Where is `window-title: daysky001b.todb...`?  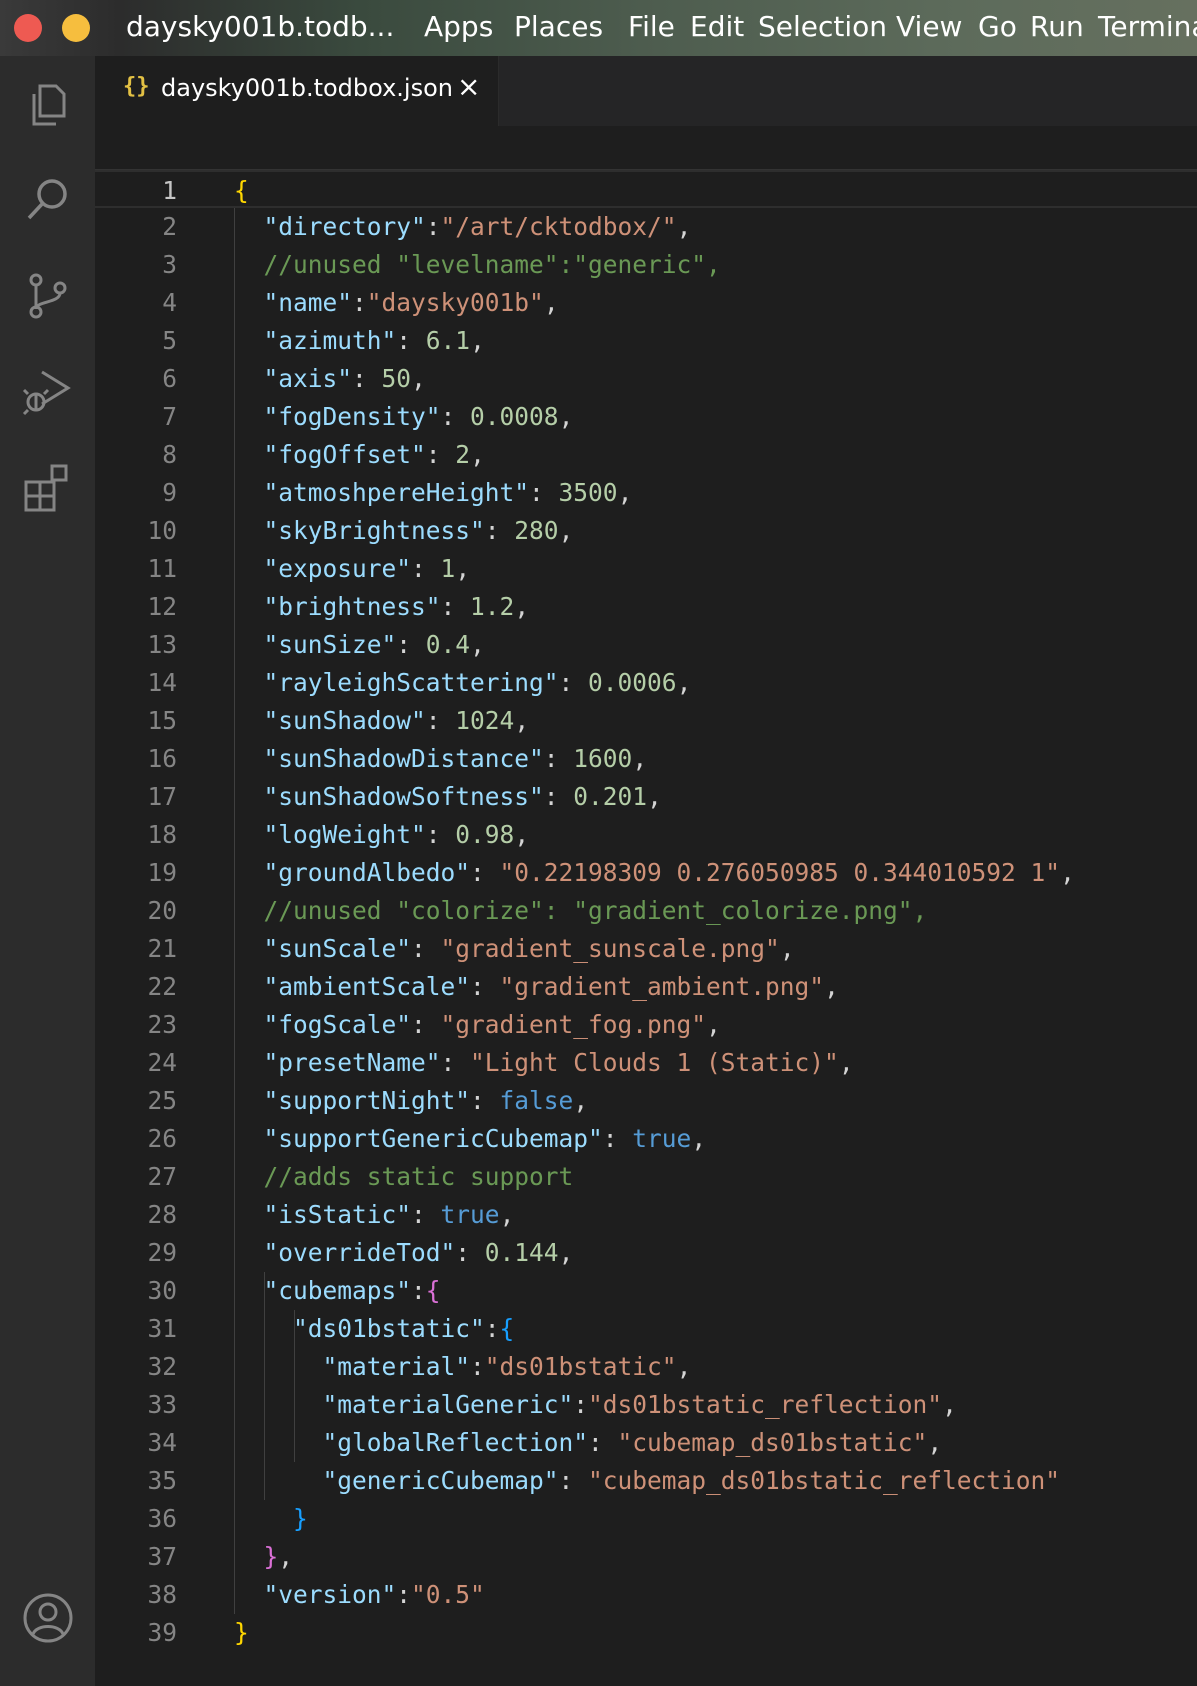 window-title: daysky001b.todb... is located at coordinates (260, 26).